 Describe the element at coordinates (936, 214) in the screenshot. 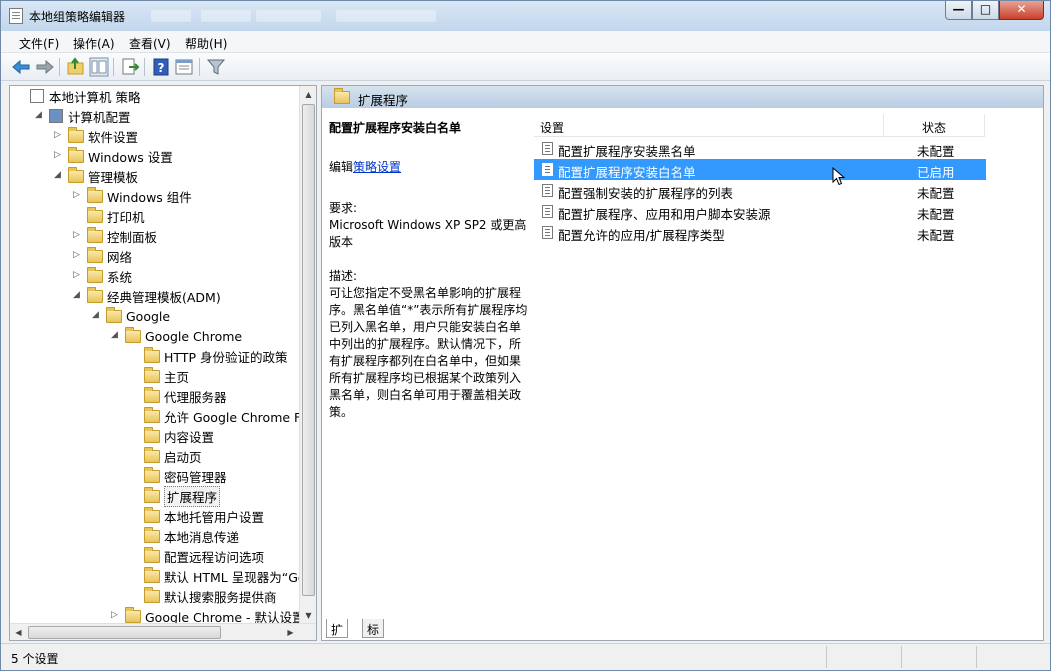

I see `setting-state: 未配置` at that location.